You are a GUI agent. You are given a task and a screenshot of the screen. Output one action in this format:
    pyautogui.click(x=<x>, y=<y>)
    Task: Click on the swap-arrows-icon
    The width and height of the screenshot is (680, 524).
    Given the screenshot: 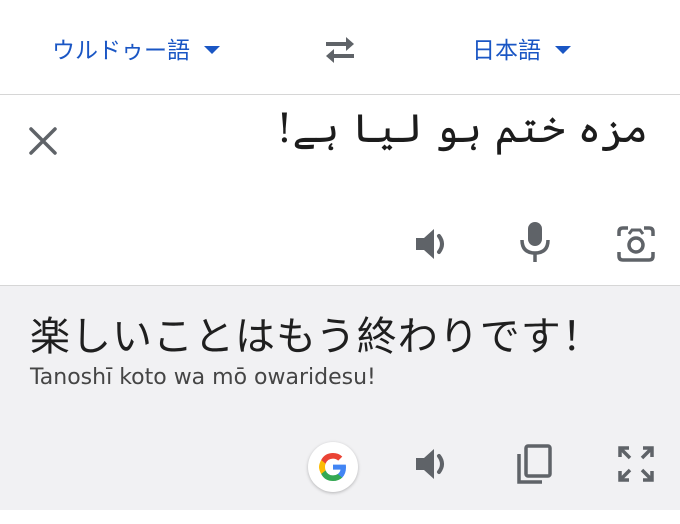 What is the action you would take?
    pyautogui.click(x=340, y=50)
    